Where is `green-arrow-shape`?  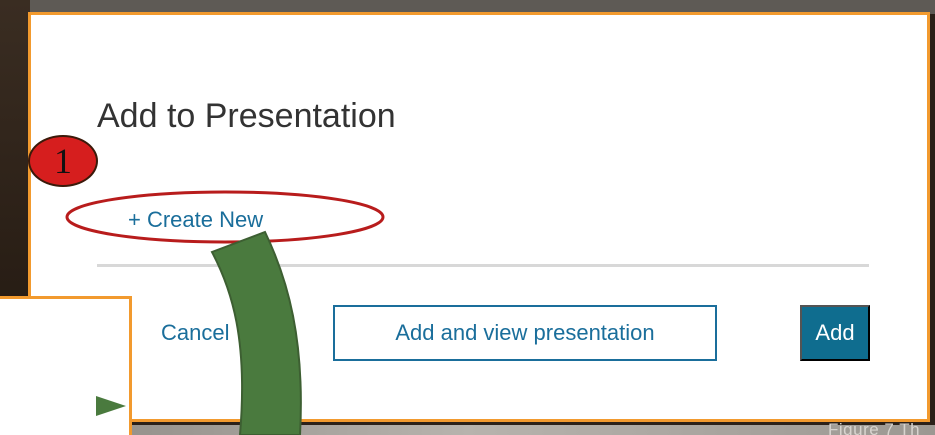 green-arrow-shape is located at coordinates (256, 332).